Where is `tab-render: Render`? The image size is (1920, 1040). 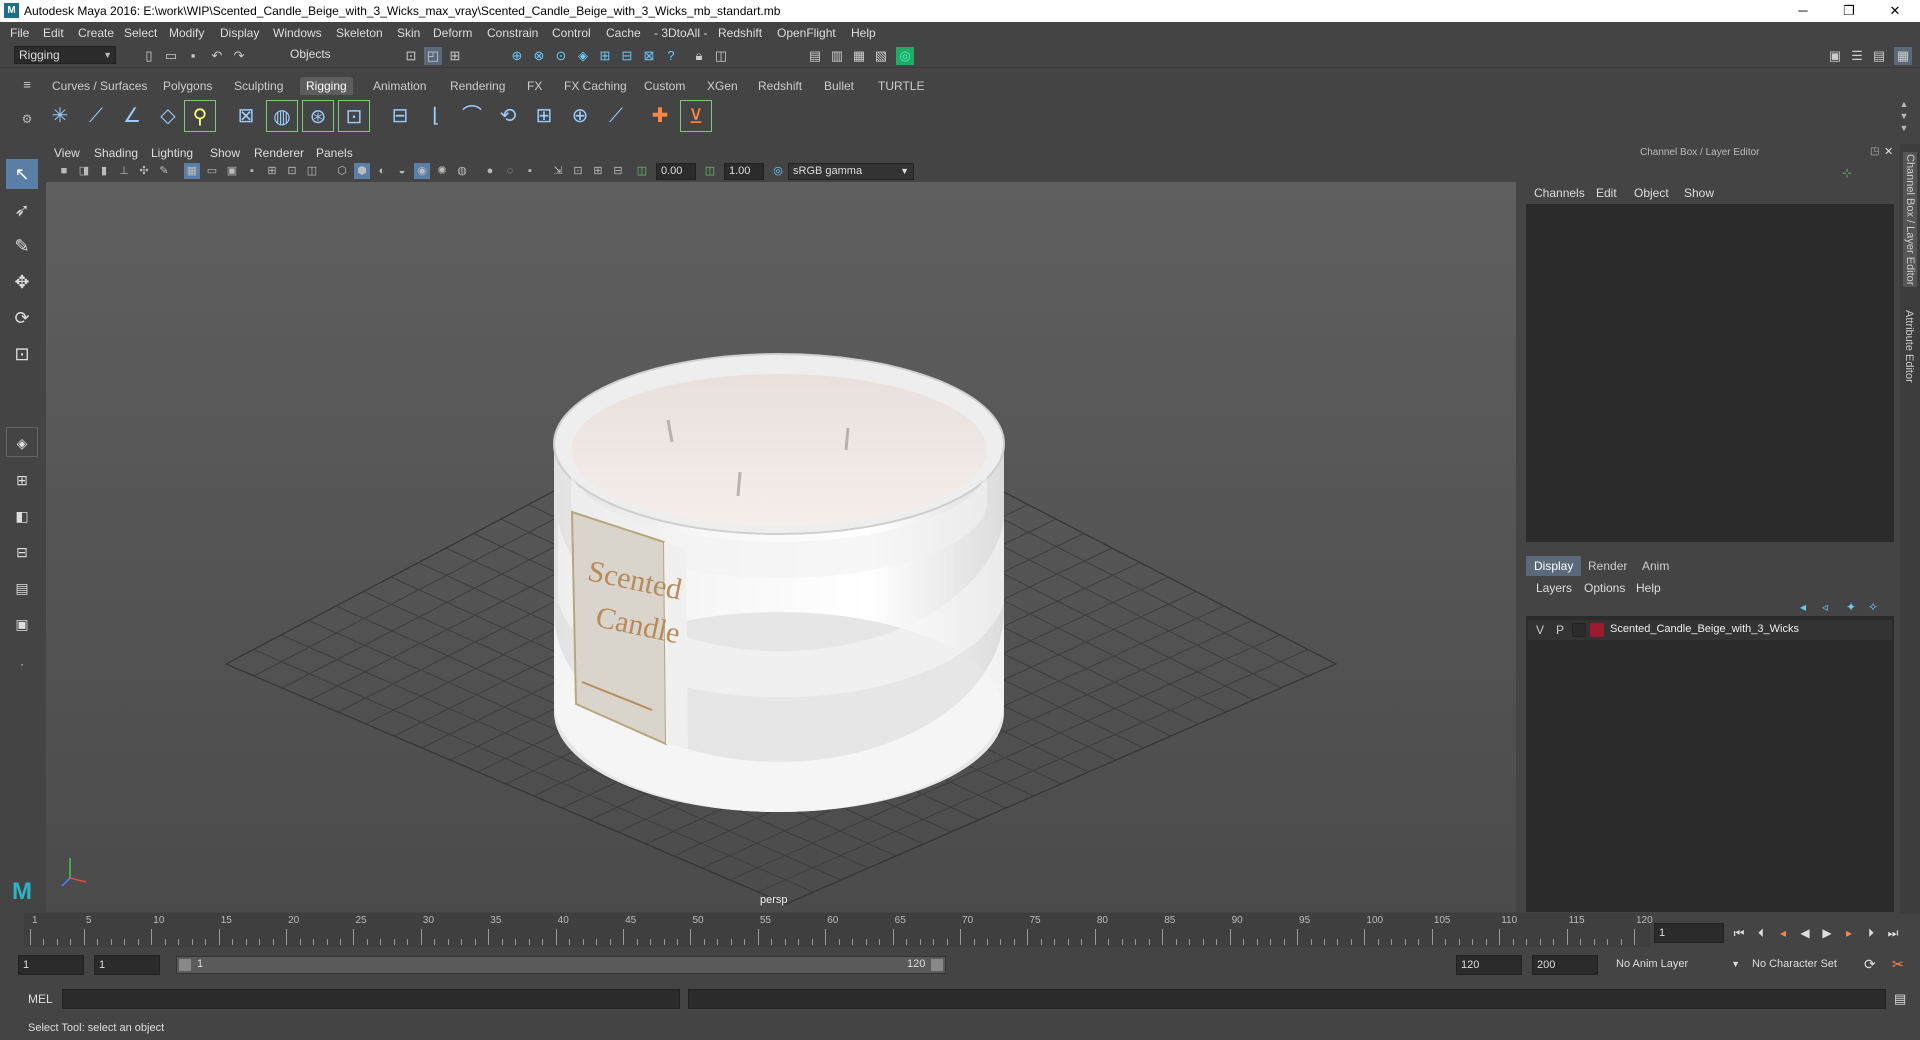 tab-render: Render is located at coordinates (1607, 566).